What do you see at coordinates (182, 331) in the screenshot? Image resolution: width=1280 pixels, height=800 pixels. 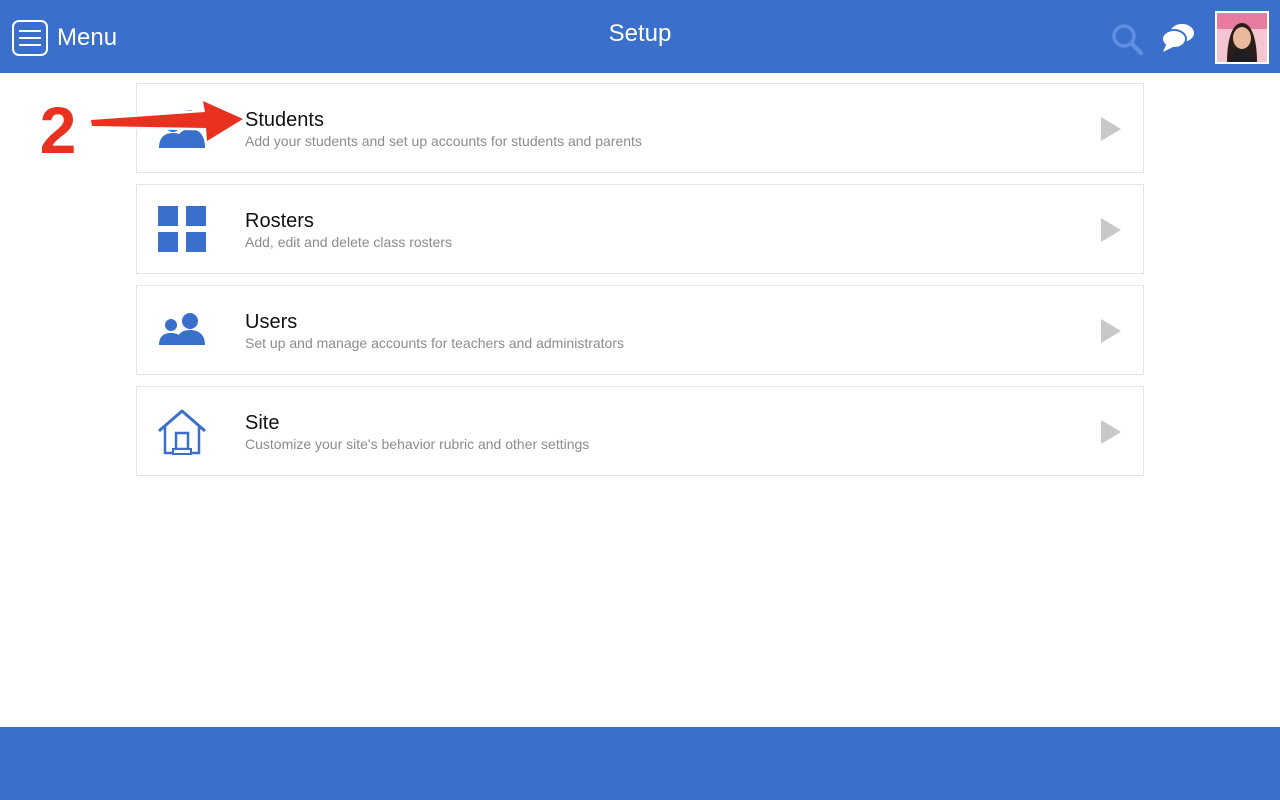 I see `users-icon` at bounding box center [182, 331].